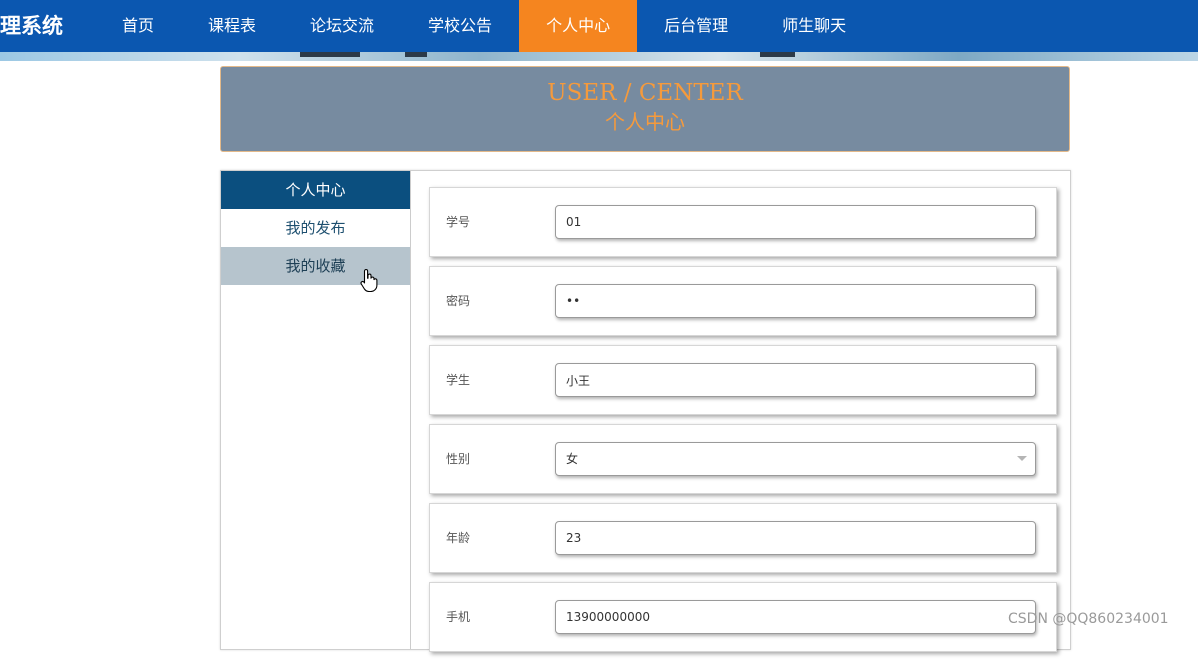 Image resolution: width=1198 pixels, height=661 pixels. Describe the element at coordinates (795, 222) in the screenshot. I see `student-id-input` at that location.